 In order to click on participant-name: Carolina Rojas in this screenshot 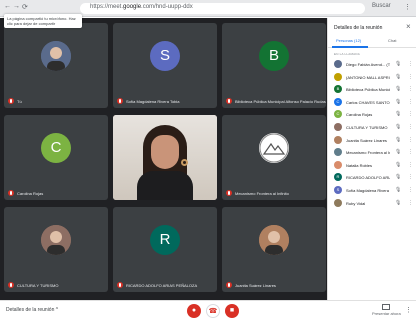, I will do `click(359, 115)`.